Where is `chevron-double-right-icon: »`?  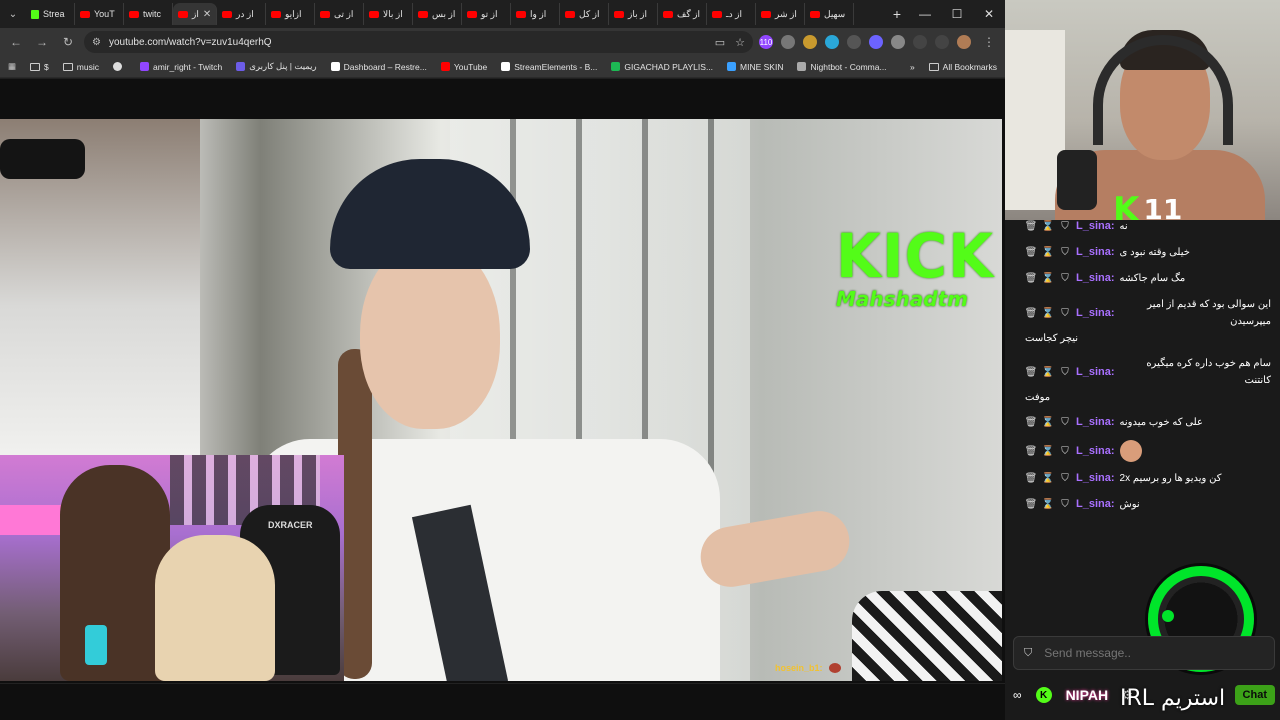
chevron-double-right-icon: » is located at coordinates (912, 67).